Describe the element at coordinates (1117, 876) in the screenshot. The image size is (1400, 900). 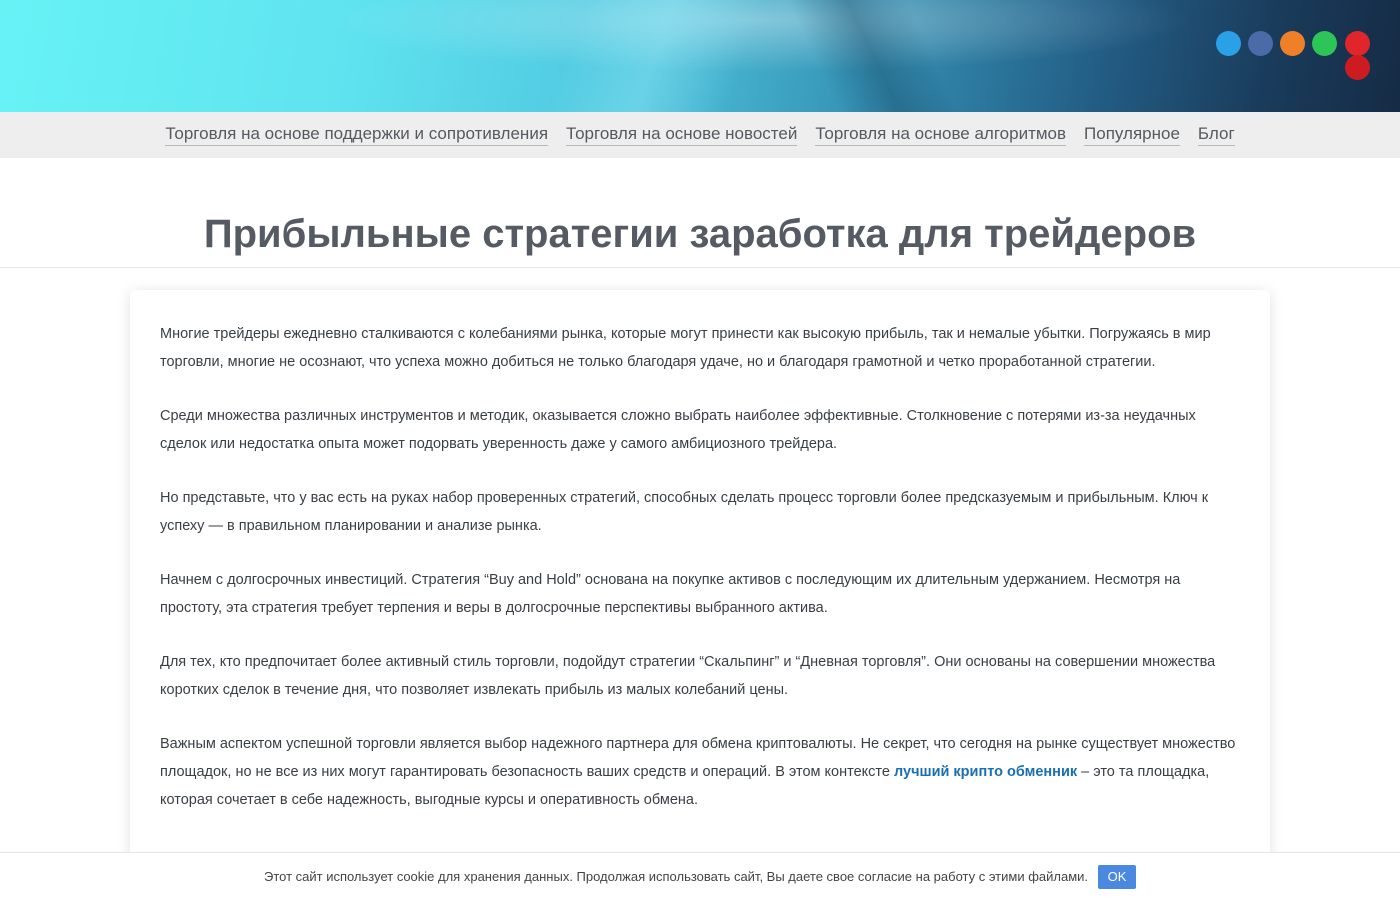
I see `cookie-ok-button: OK` at that location.